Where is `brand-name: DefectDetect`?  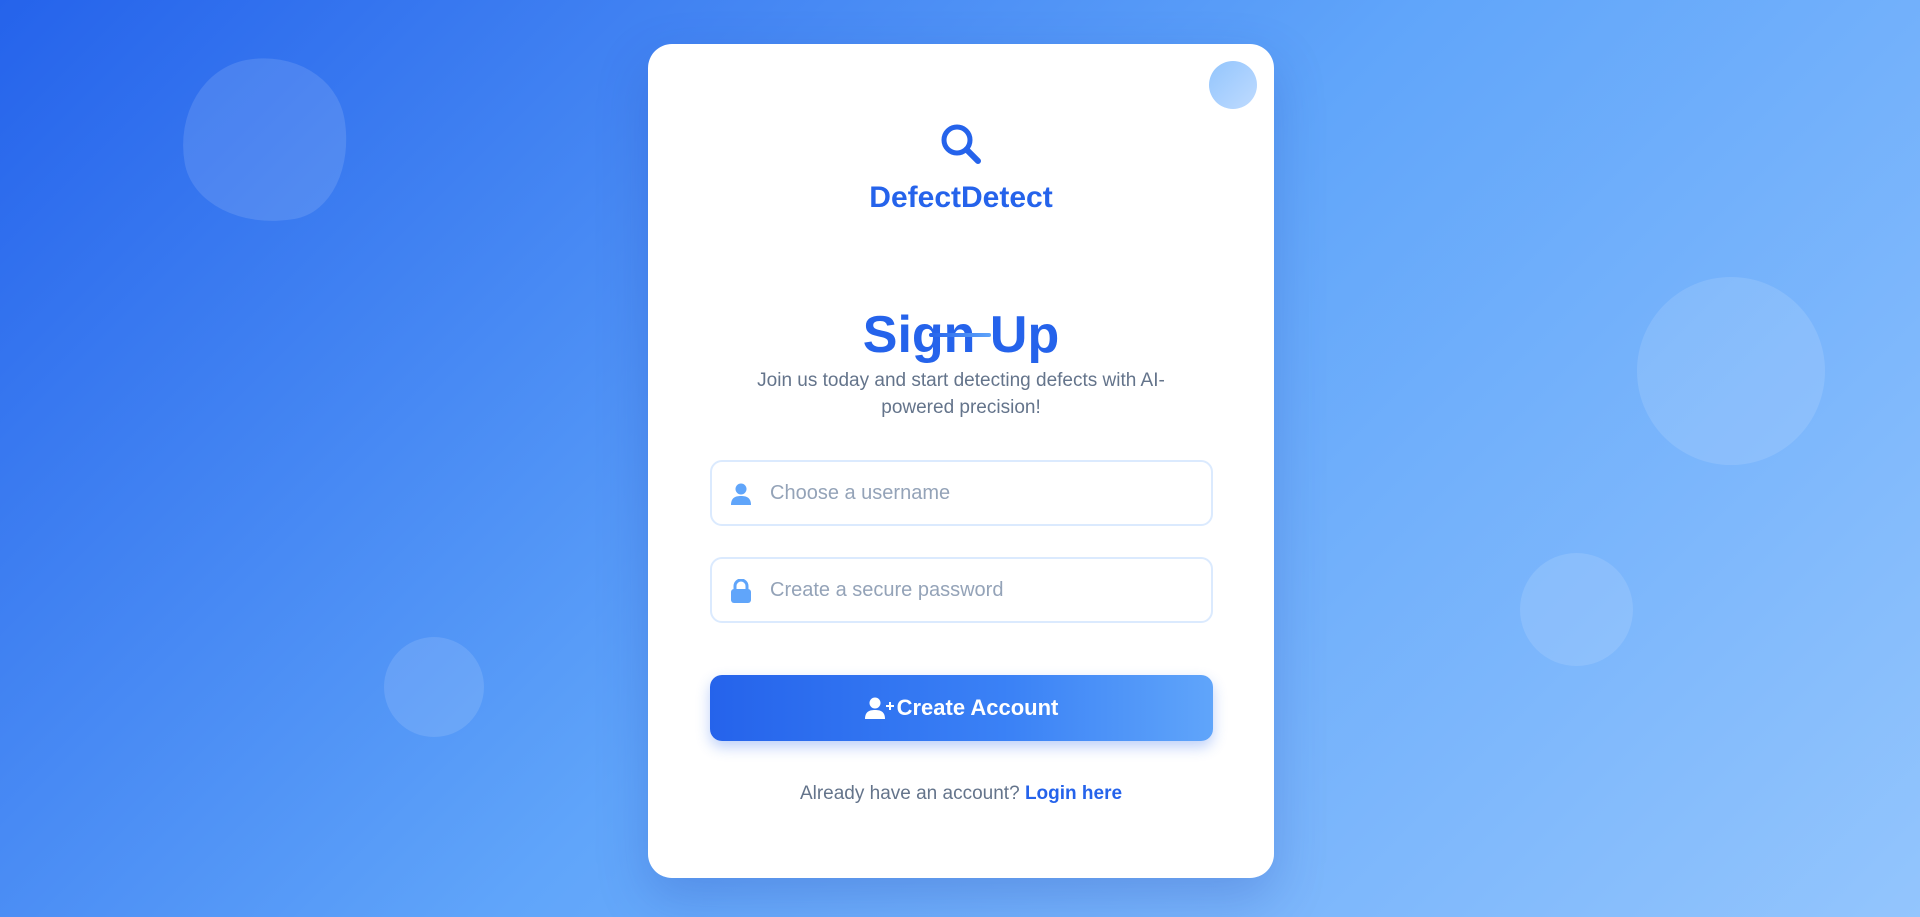 brand-name: DefectDetect is located at coordinates (961, 197).